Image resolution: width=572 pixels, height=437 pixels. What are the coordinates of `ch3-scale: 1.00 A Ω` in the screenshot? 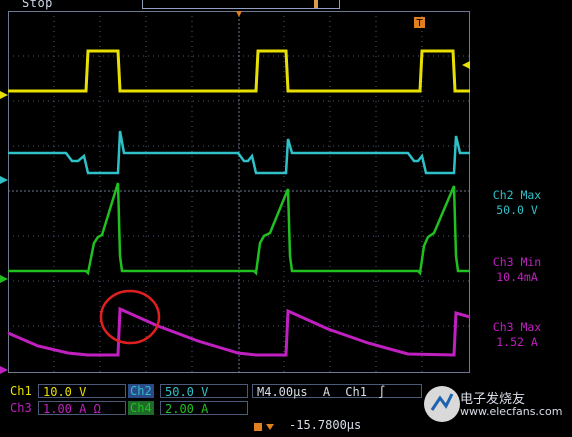 It's located at (82, 408).